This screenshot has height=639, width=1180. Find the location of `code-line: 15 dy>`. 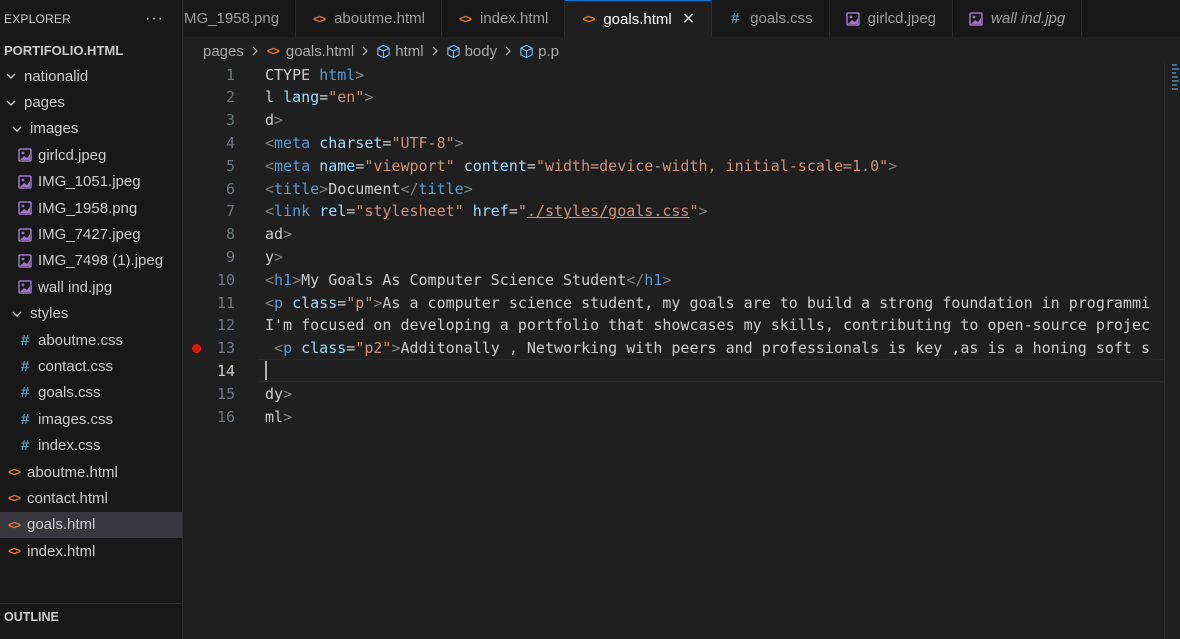

code-line: 15 dy> is located at coordinates (674, 393).